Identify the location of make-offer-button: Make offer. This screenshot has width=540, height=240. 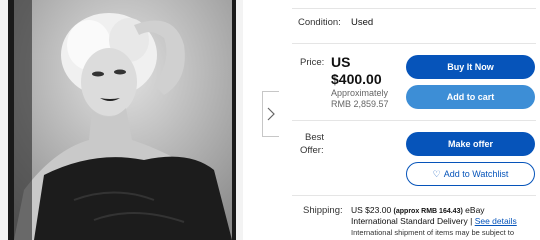
(470, 144).